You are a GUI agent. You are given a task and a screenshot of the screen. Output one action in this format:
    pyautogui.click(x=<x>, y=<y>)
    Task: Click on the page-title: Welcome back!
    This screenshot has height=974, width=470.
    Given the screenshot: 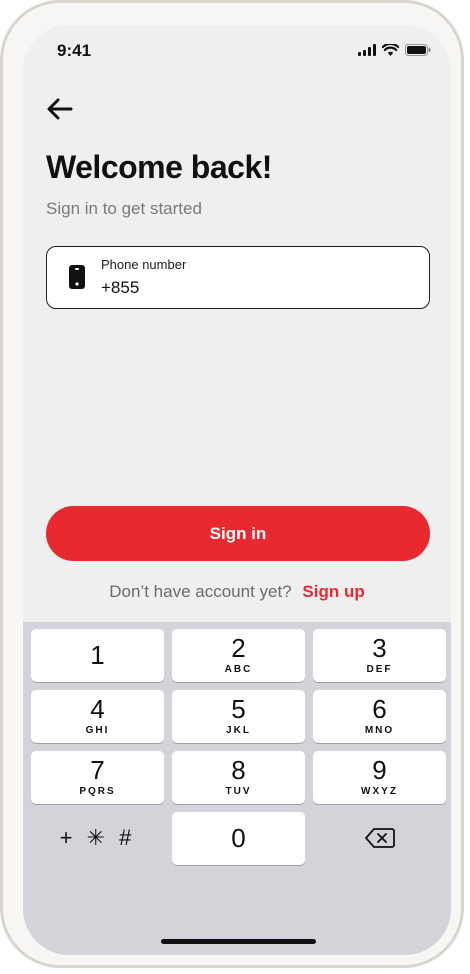 What is the action you would take?
    pyautogui.click(x=159, y=167)
    